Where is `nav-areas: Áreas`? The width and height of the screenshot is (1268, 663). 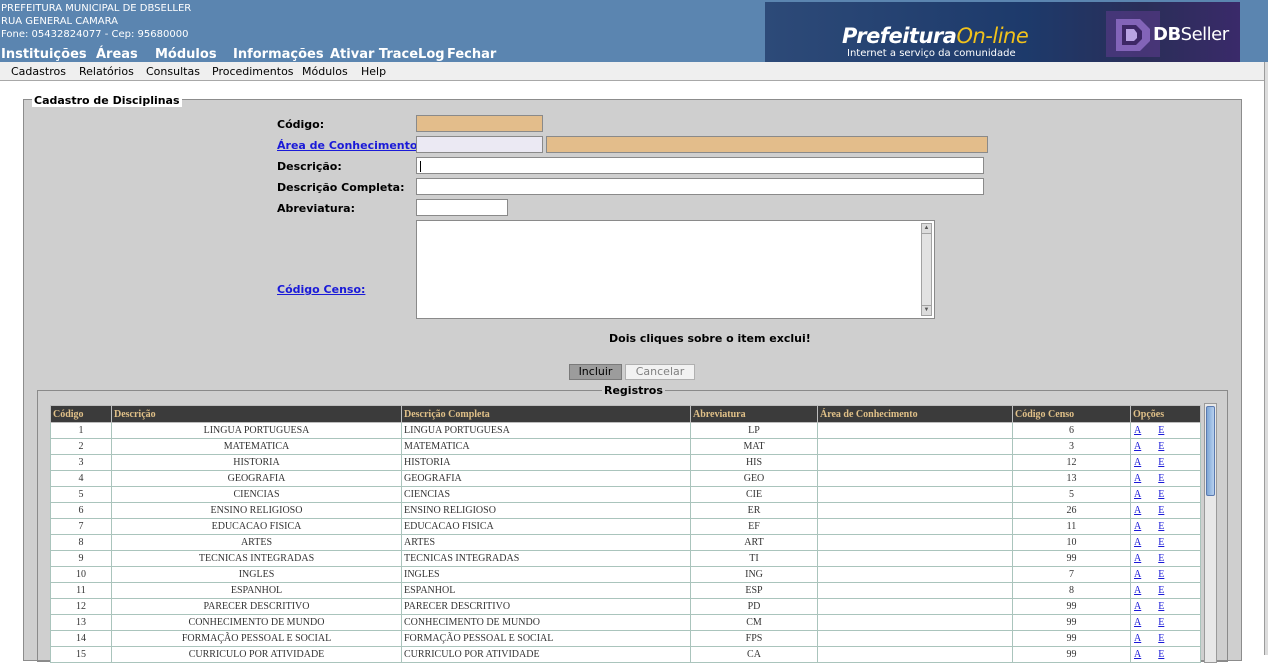 nav-areas: Áreas is located at coordinates (117, 54).